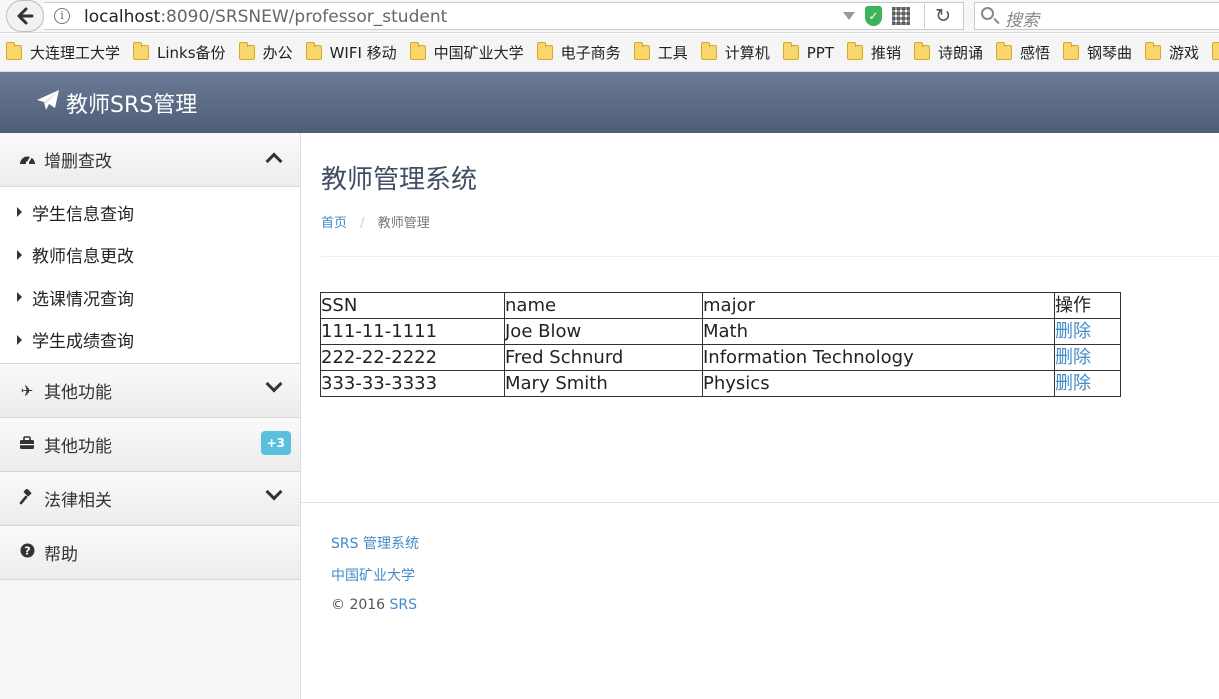 The height and width of the screenshot is (699, 1219). What do you see at coordinates (578, 52) in the screenshot?
I see `bookmark-item: 电子商务` at bounding box center [578, 52].